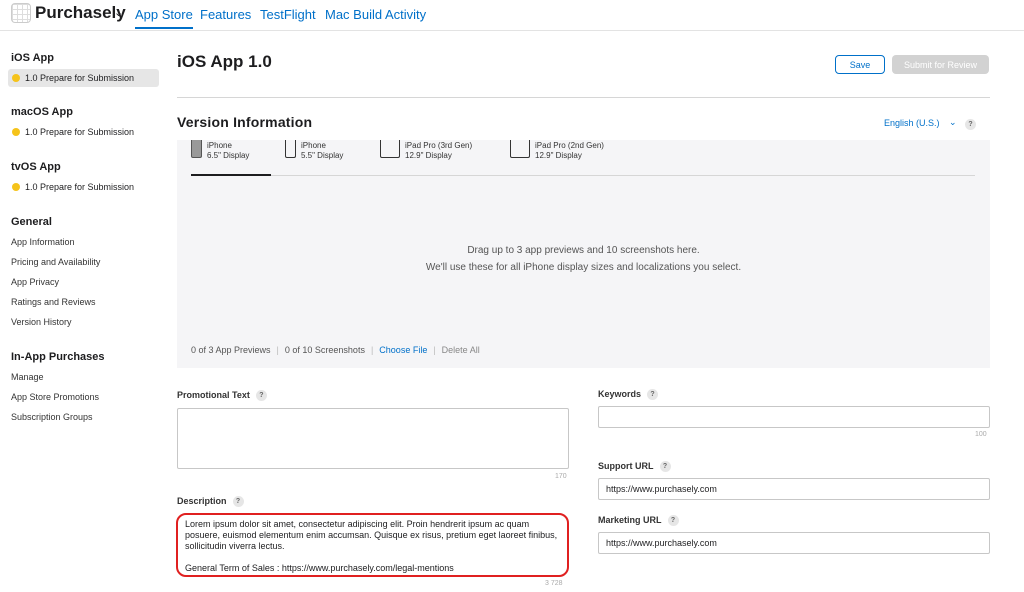  I want to click on support-url-label: Support URL?, so click(634, 467).